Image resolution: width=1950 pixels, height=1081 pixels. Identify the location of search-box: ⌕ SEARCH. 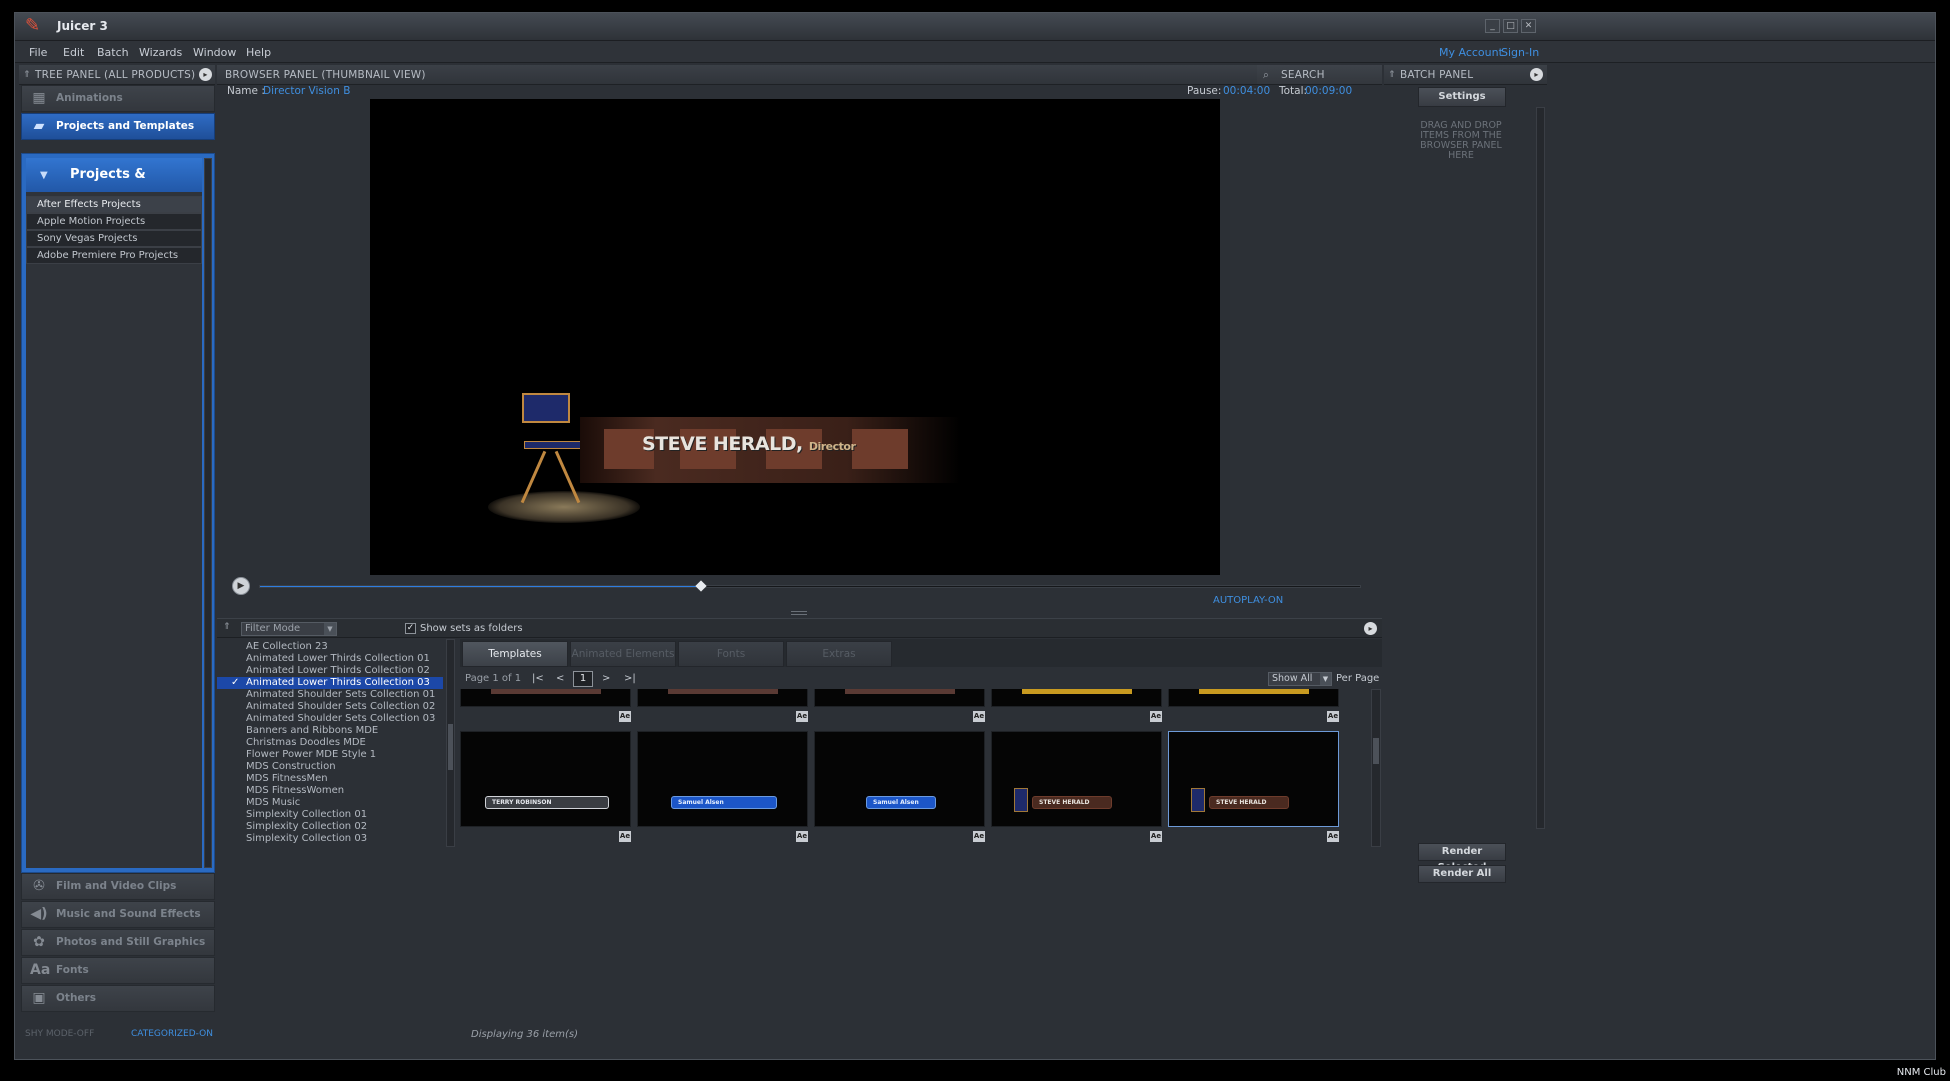
(1319, 75).